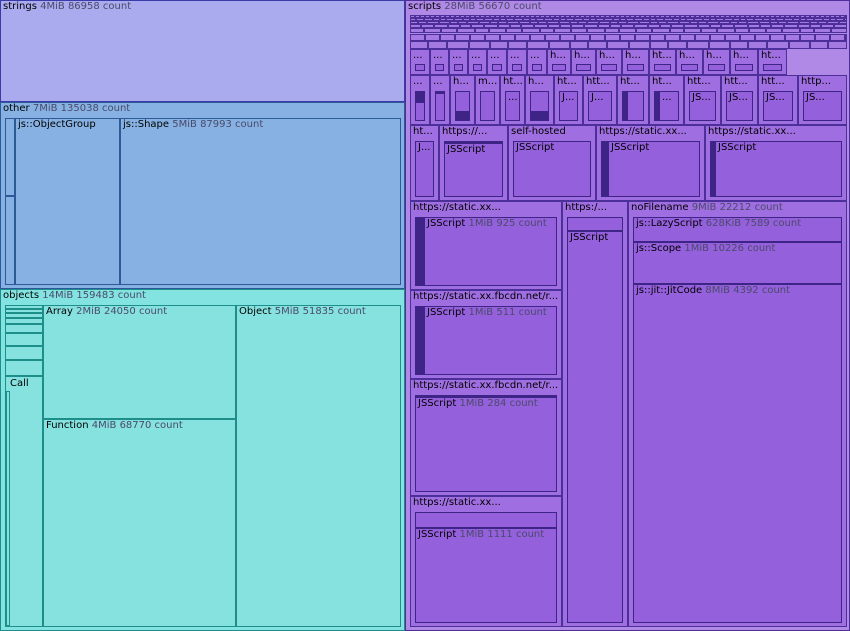  Describe the element at coordinates (552, 163) in the screenshot. I see `treemap-node-script-source: self-hosted JSScript` at that location.